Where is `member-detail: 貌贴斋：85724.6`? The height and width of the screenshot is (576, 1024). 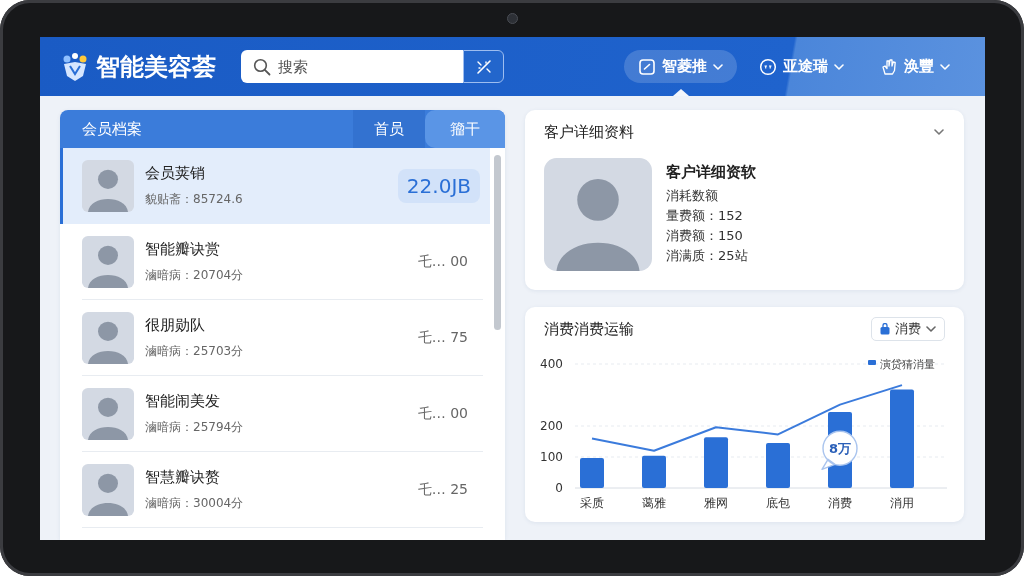
member-detail: 貌贴斋：85724.6 is located at coordinates (194, 199).